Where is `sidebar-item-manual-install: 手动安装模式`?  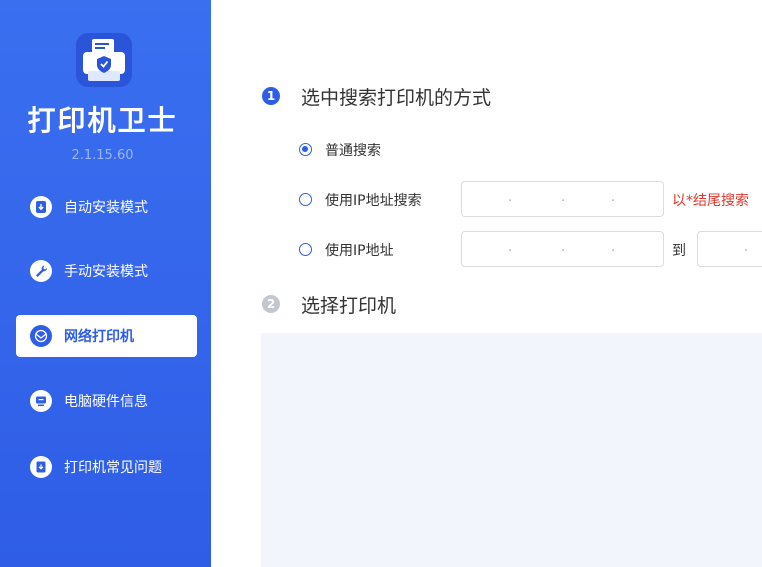
sidebar-item-manual-install: 手动安装模式 is located at coordinates (106, 271).